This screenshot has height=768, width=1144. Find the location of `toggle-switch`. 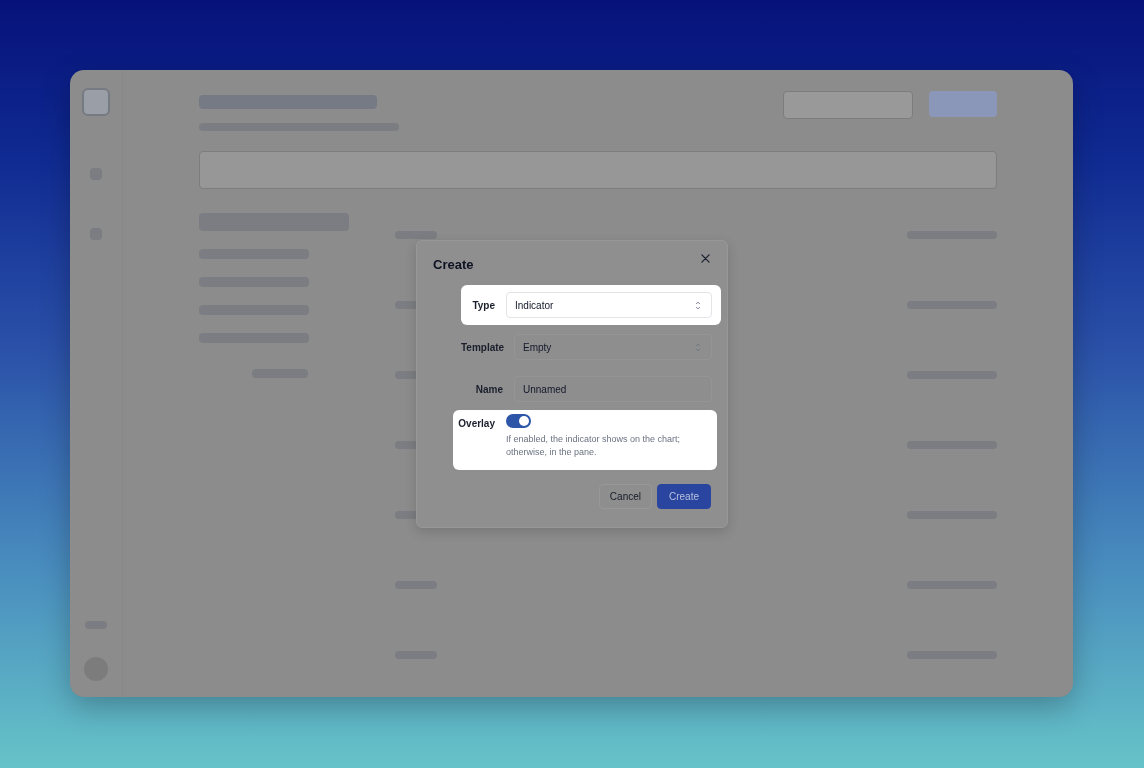

toggle-switch is located at coordinates (518, 421).